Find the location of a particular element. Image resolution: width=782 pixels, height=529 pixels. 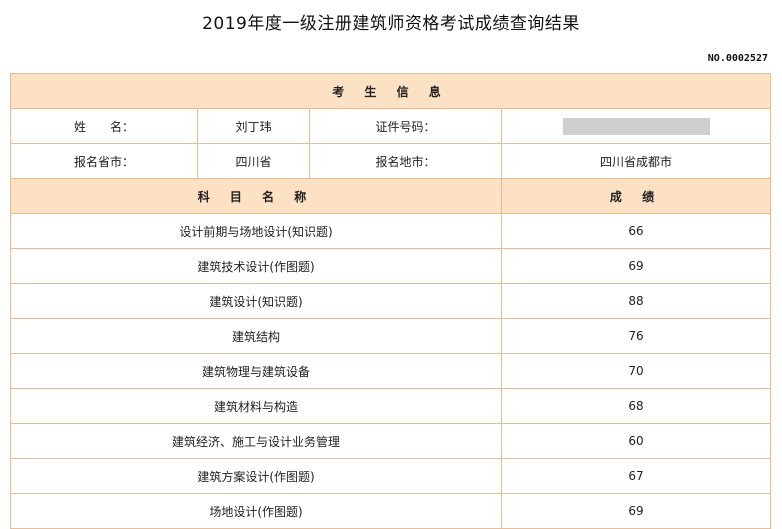

table-row: 场地设计(作图题) 69 is located at coordinates (391, 511).